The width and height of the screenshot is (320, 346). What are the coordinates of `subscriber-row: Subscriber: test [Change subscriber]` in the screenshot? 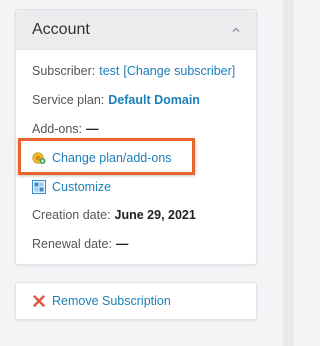 It's located at (133, 71).